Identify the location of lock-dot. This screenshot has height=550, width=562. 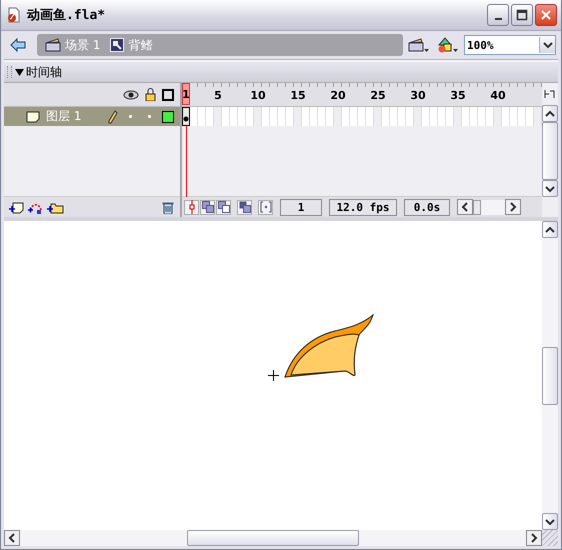
(149, 116).